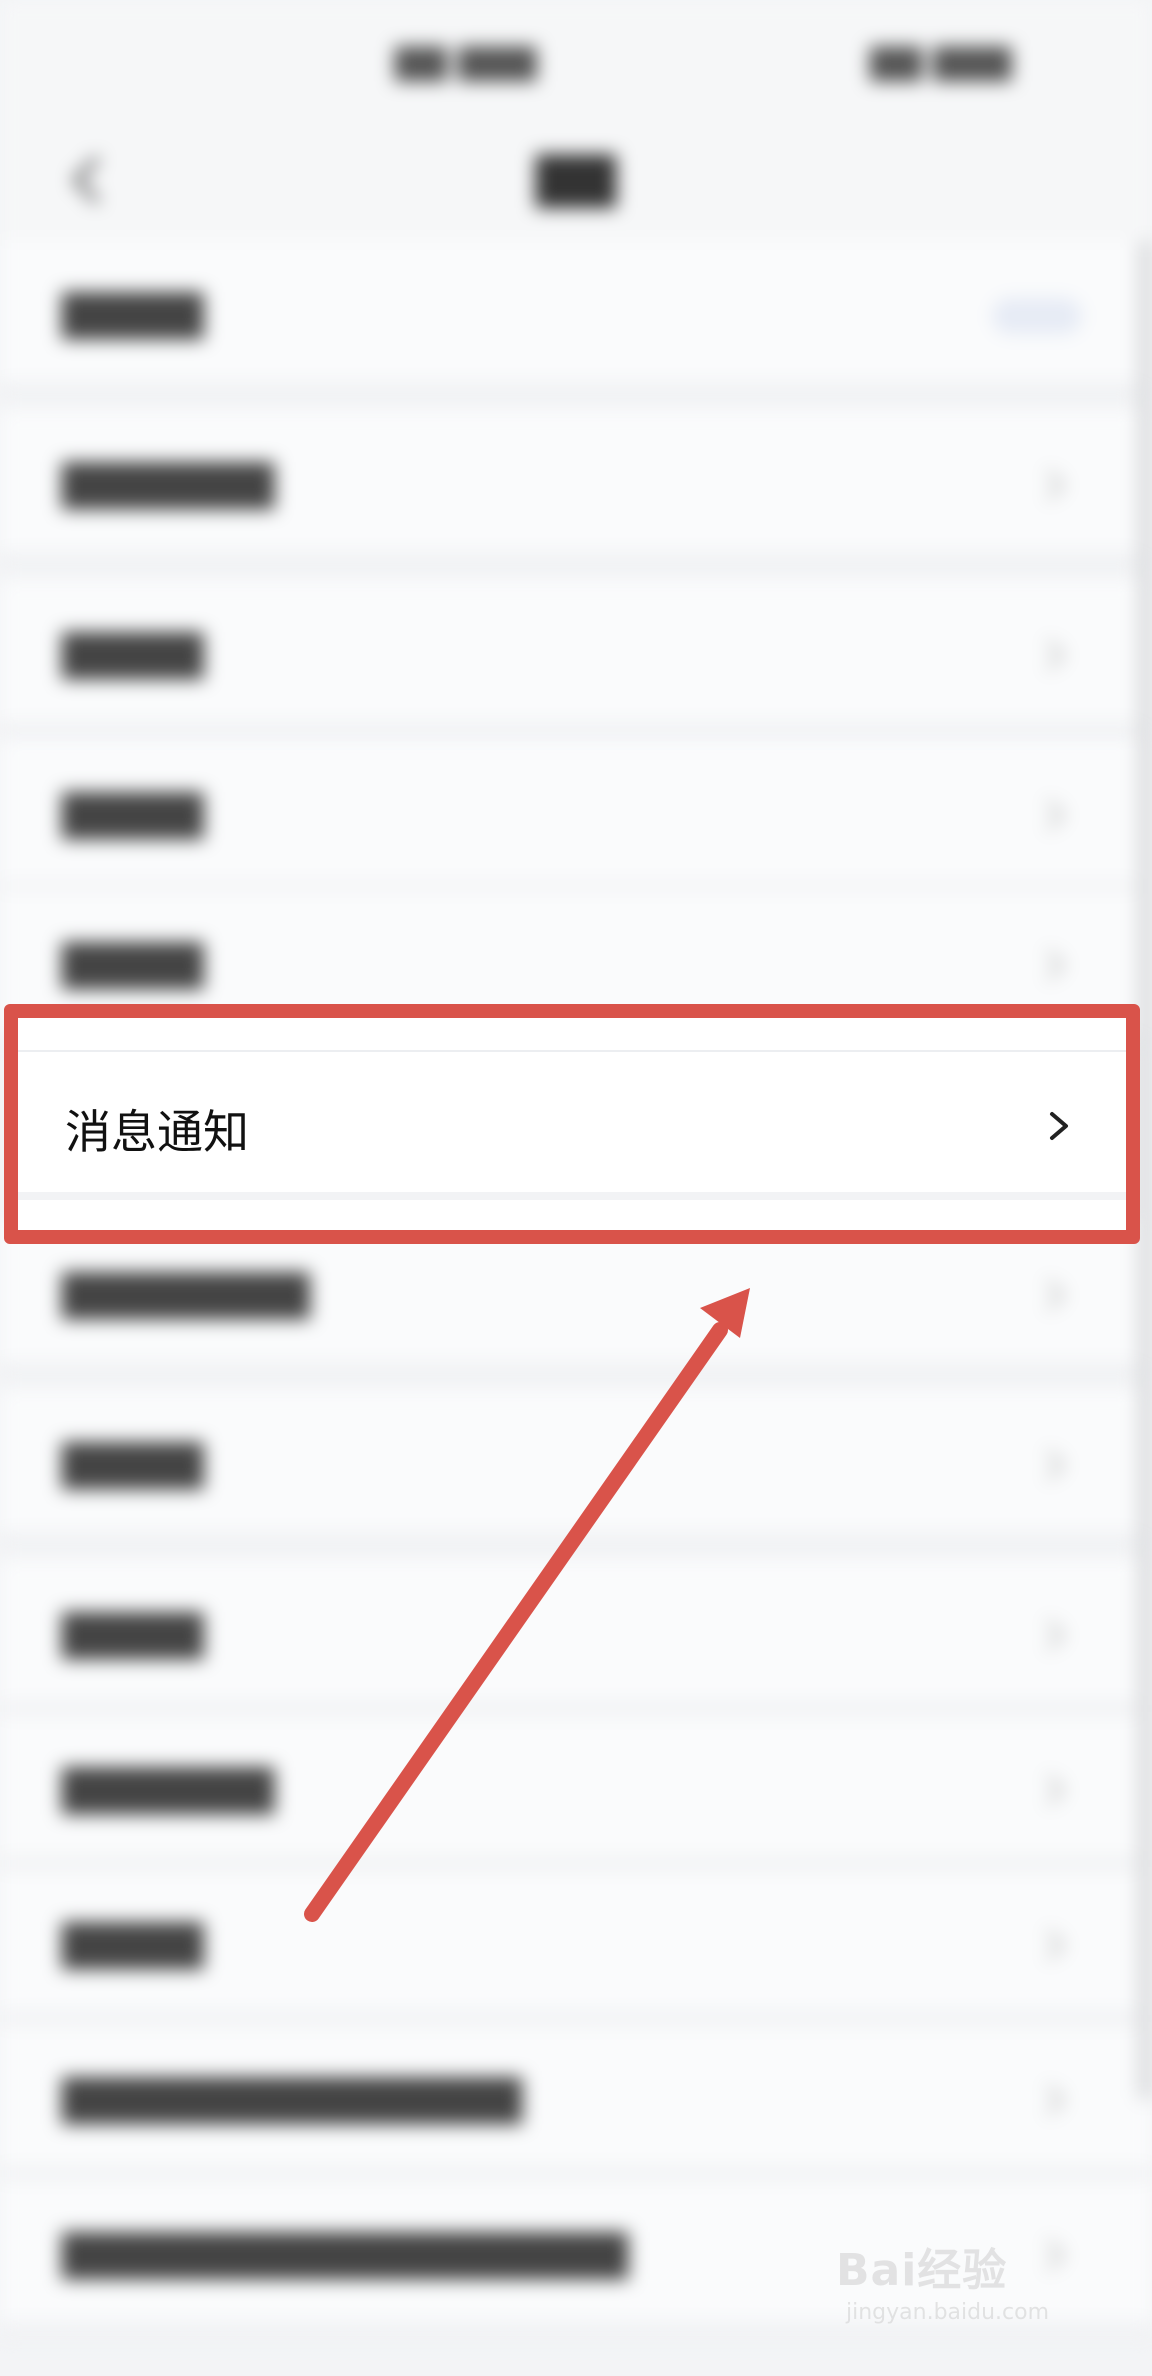 The width and height of the screenshot is (1152, 2376). Describe the element at coordinates (576, 2103) in the screenshot. I see `settings-row: ▇▇▇▇▇▇▇▇▇▇▇▇▇` at that location.